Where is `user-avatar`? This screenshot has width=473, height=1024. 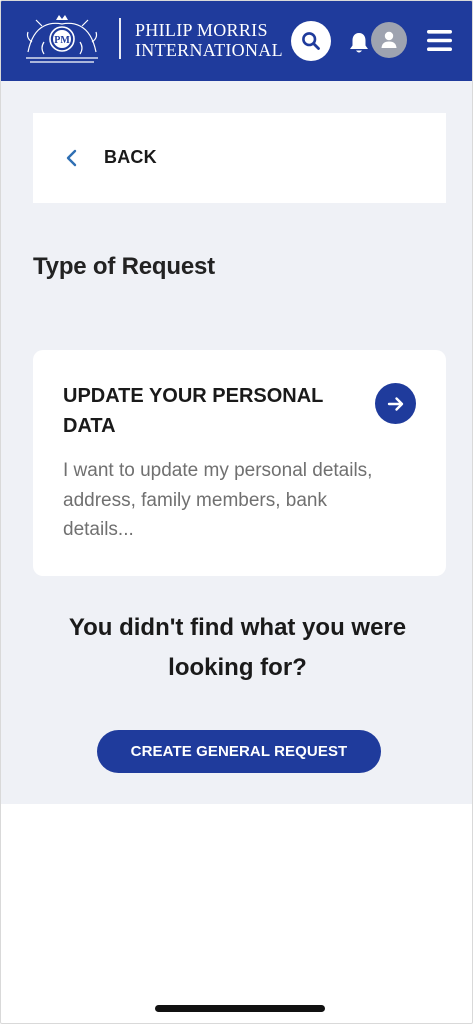 user-avatar is located at coordinates (389, 40).